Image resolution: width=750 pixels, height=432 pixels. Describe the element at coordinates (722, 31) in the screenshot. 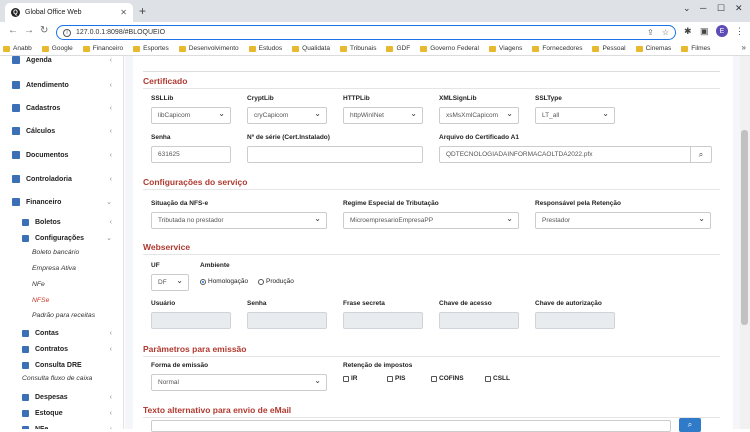

I see `avatar: E` at that location.